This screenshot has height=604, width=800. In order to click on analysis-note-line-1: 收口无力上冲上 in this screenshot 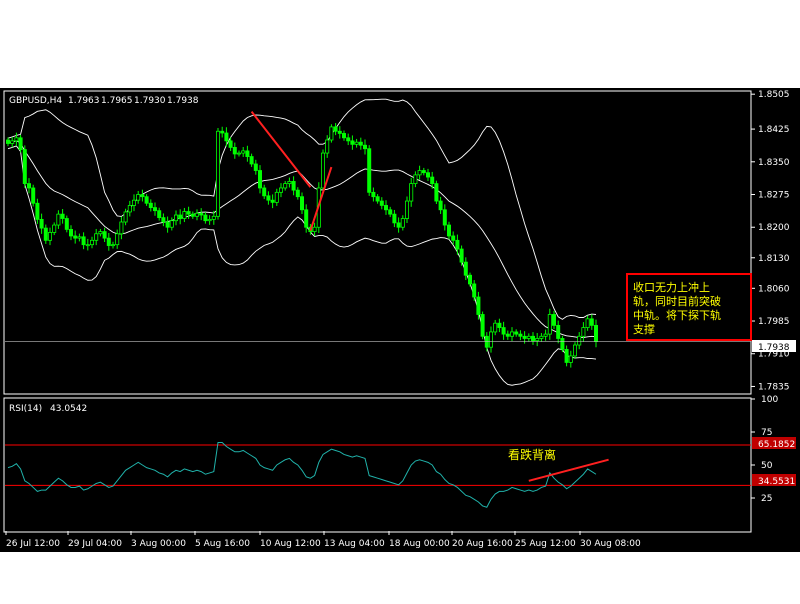, I will do `click(671, 287)`.